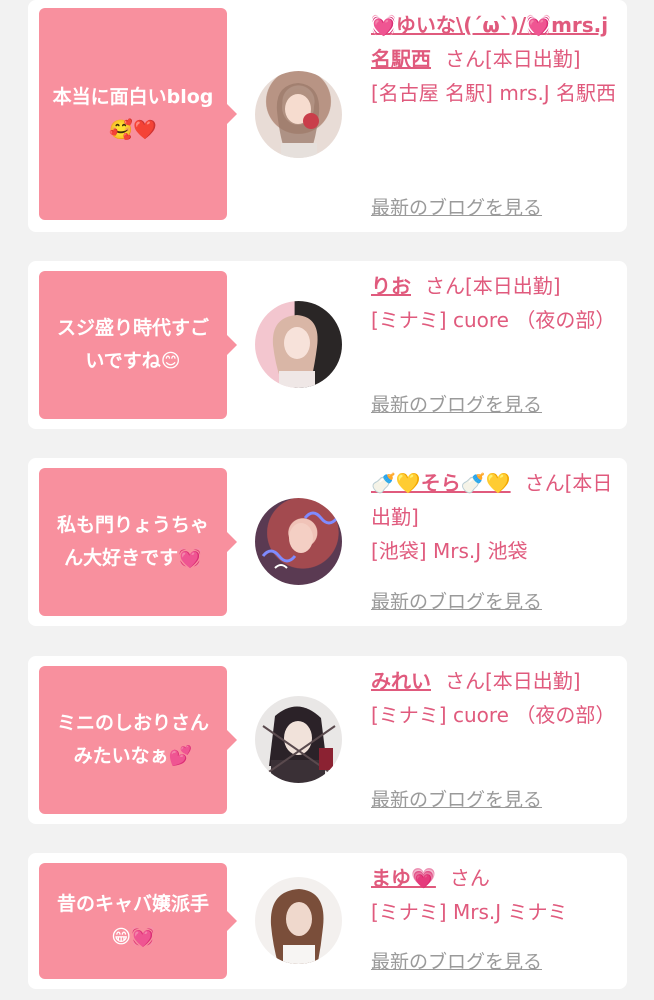  What do you see at coordinates (132, 541) in the screenshot?
I see `comment-text: 私も門りょうちゃん大好きです💓` at bounding box center [132, 541].